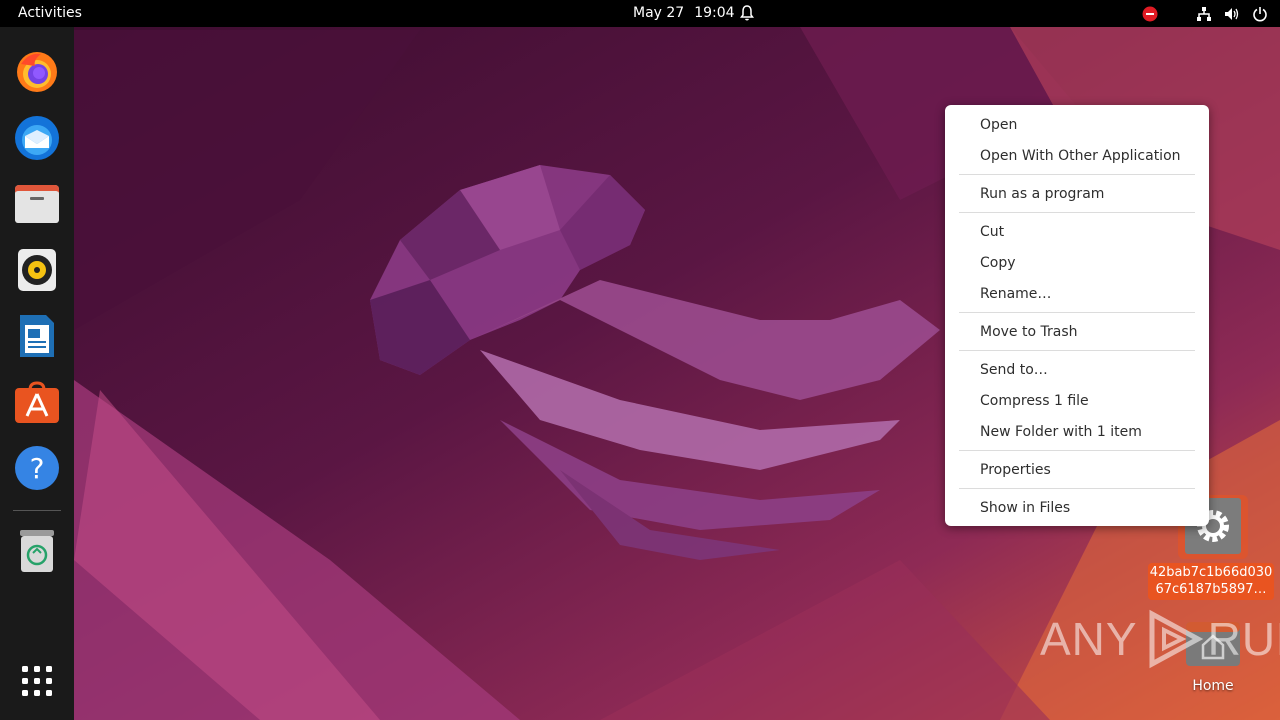 The height and width of the screenshot is (720, 1280). I want to click on watermark-right-text: RUN, so click(1243, 639).